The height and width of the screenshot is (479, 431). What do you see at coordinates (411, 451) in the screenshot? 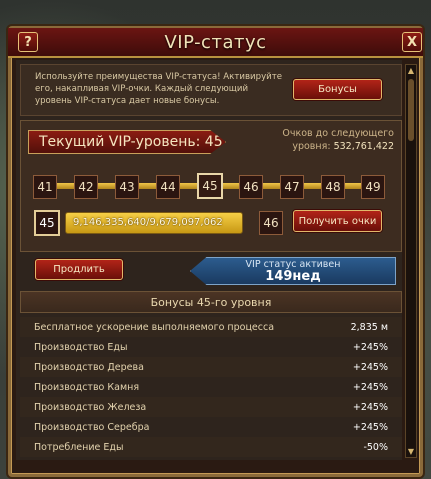
I see `scroll-down-icon: ▼` at bounding box center [411, 451].